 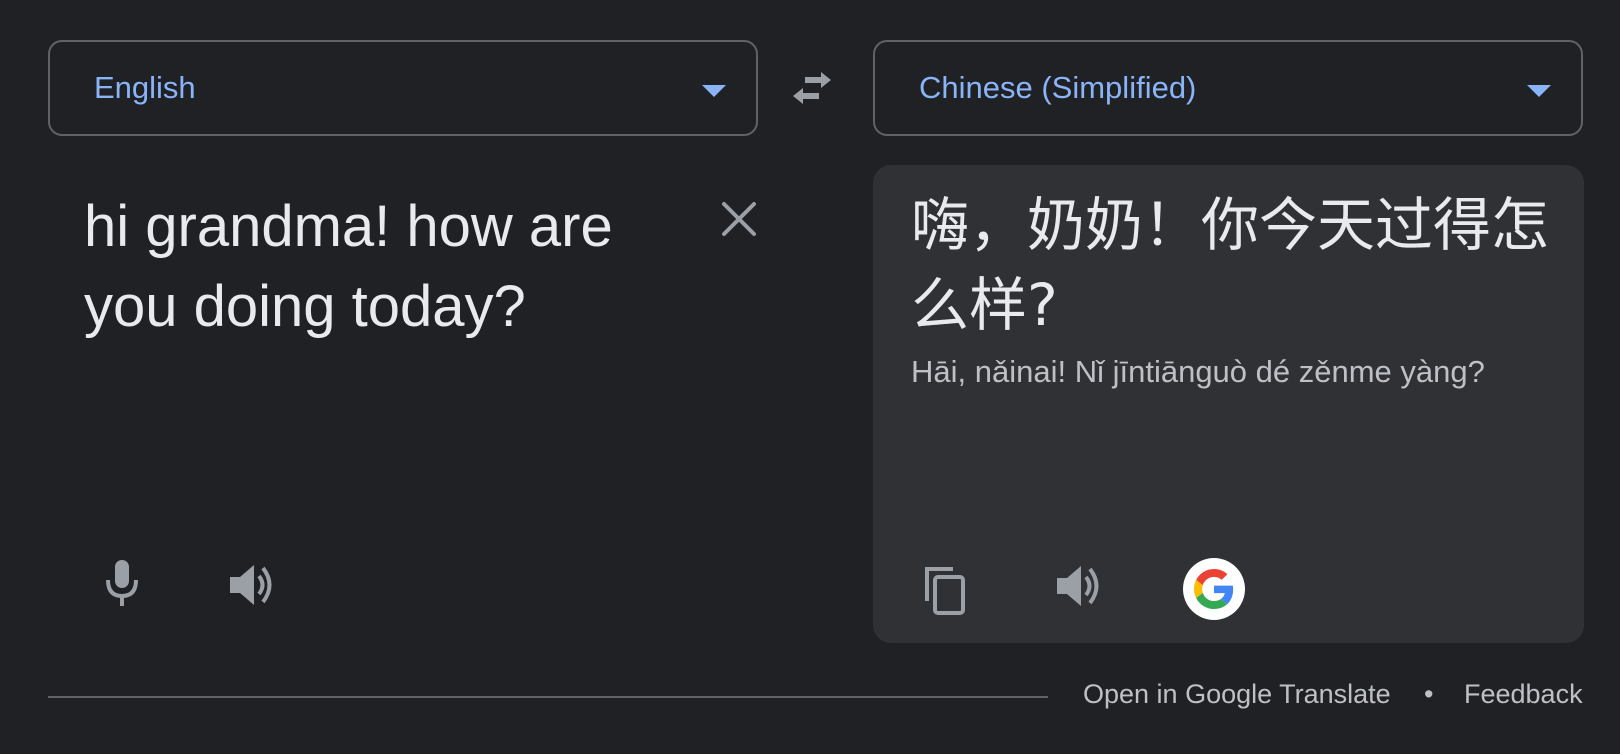 I want to click on open-in-google-translate-link: Open in Google Translate, so click(x=1237, y=694).